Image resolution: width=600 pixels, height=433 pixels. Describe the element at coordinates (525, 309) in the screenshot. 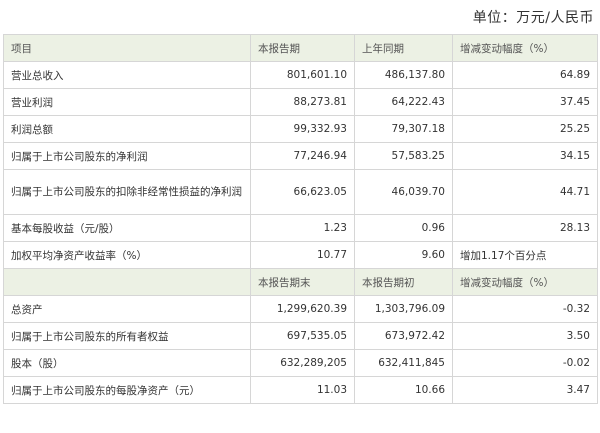

I see `cell-change: -0.32` at that location.